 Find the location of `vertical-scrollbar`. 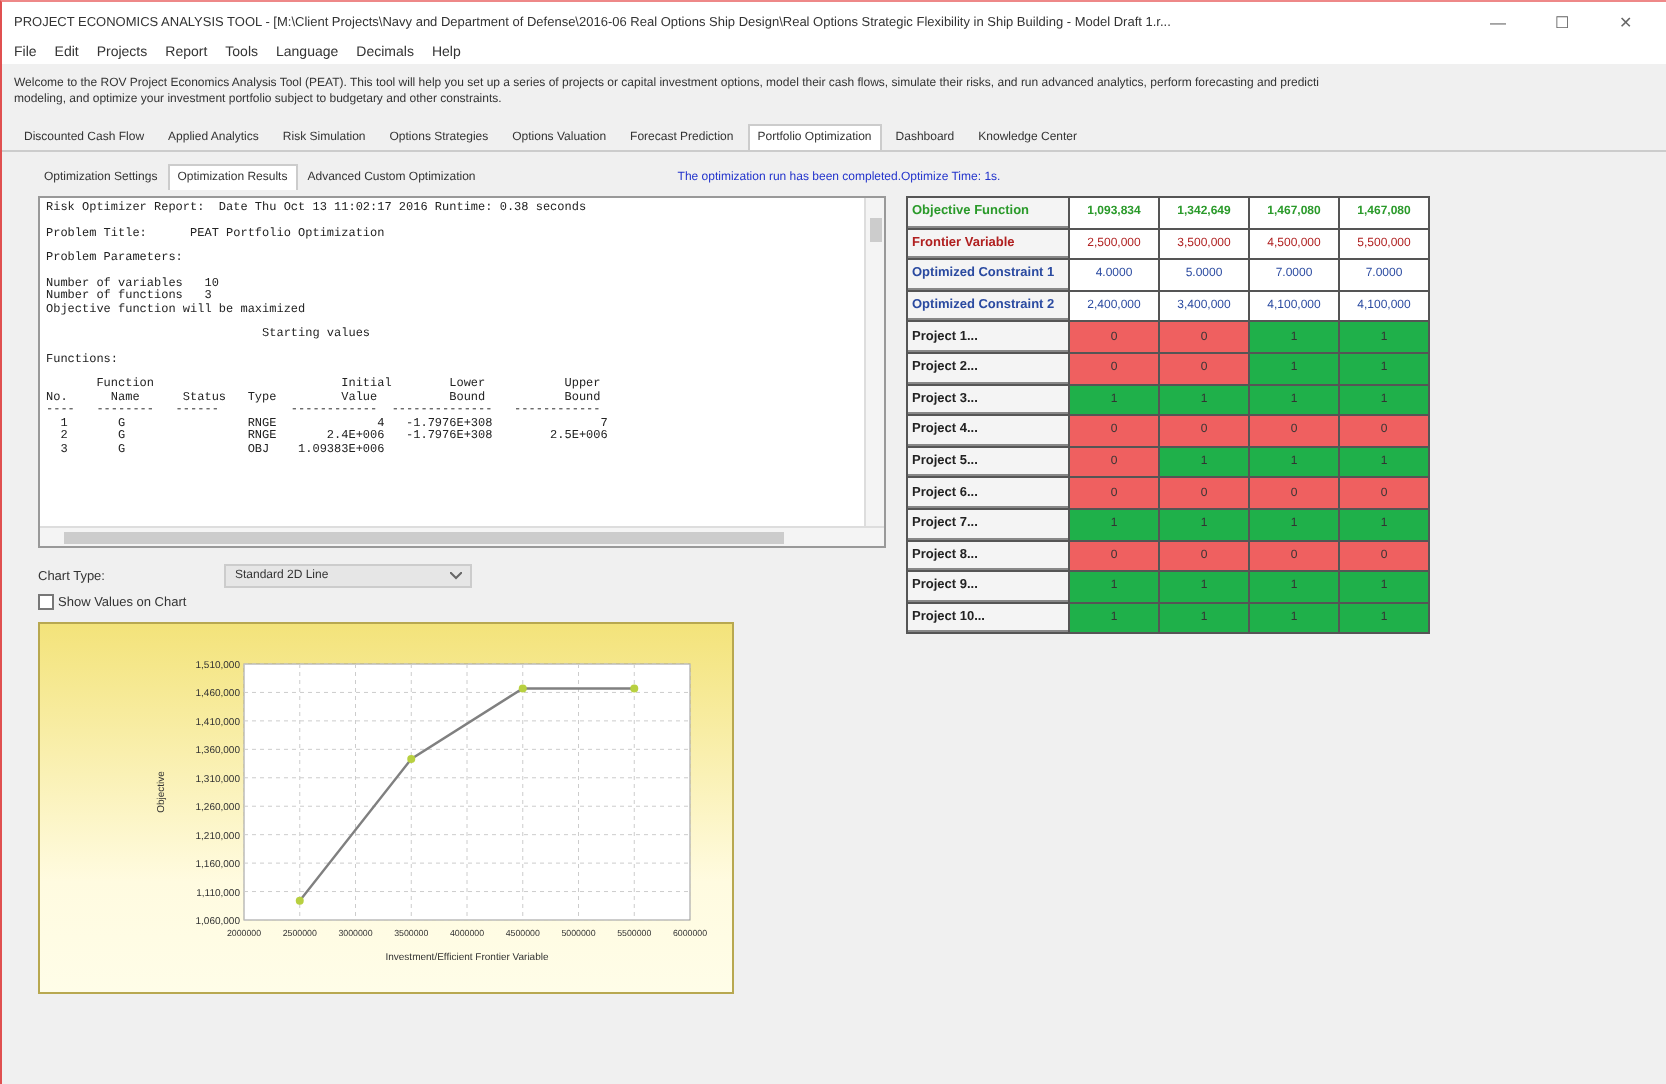

vertical-scrollbar is located at coordinates (874, 362).